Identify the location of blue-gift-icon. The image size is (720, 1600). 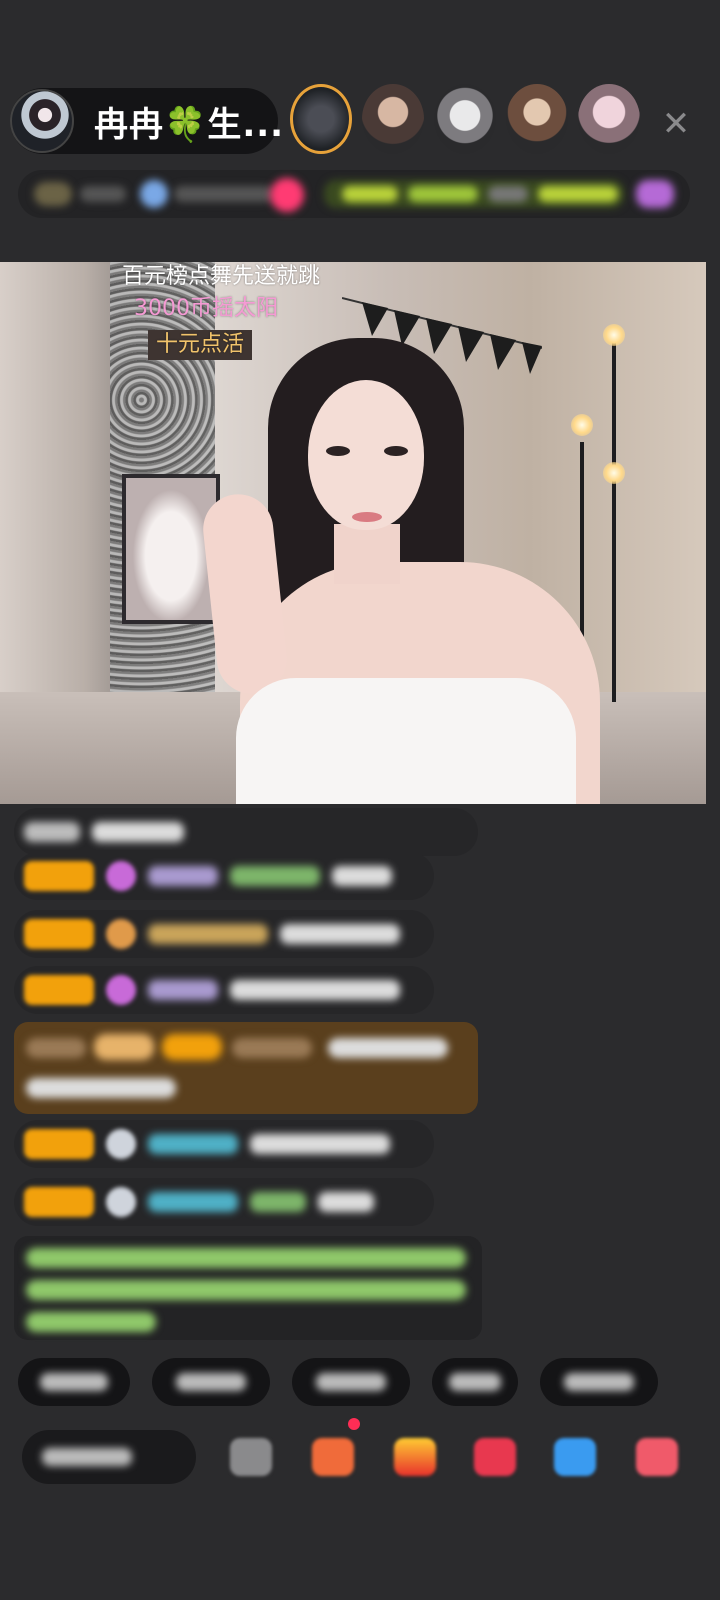
(575, 1457).